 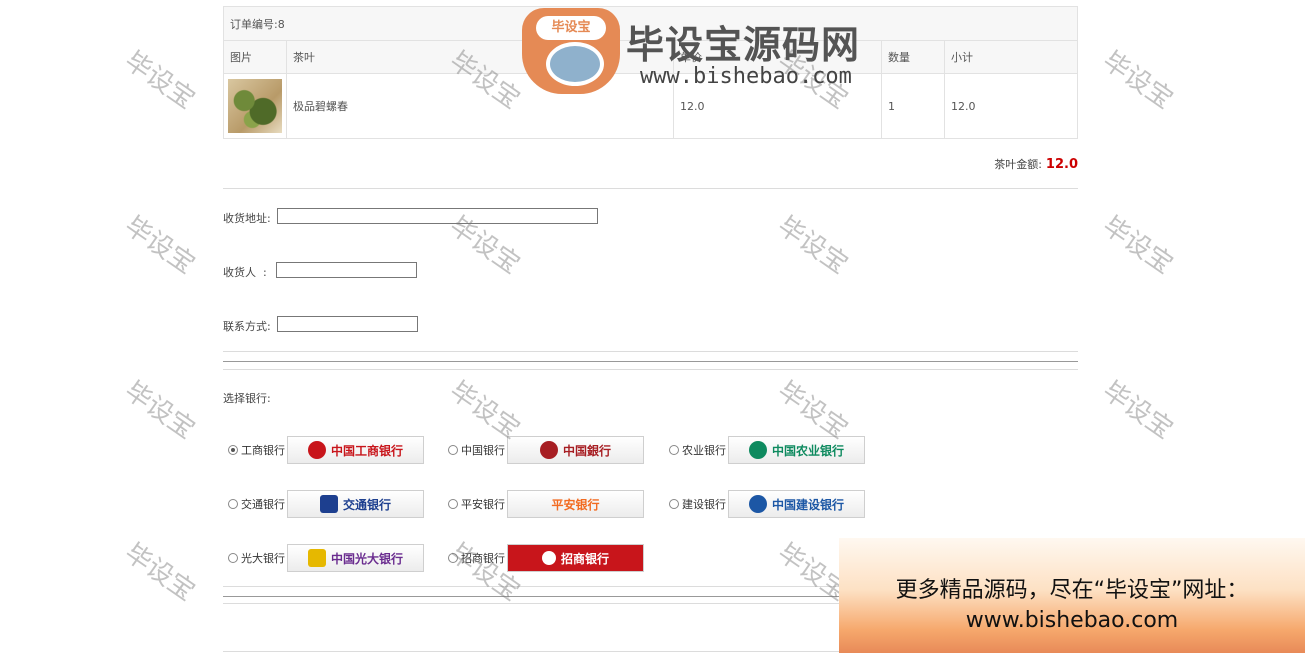 I want to click on radio-icbc, so click(x=233, y=450).